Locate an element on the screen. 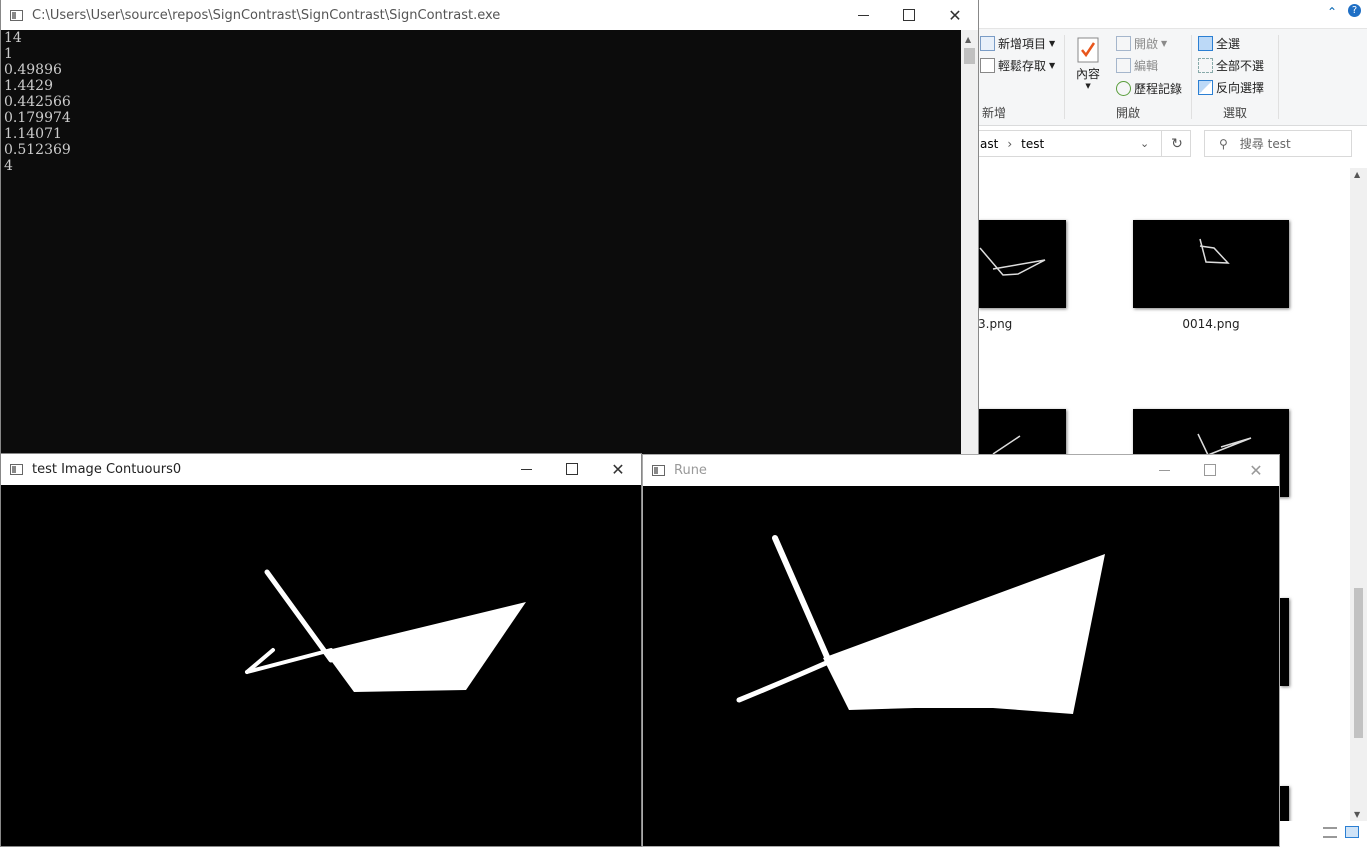 The height and width of the screenshot is (847, 1367). contours-titlebar: test Image Contuours0 ✕ is located at coordinates (321, 469).